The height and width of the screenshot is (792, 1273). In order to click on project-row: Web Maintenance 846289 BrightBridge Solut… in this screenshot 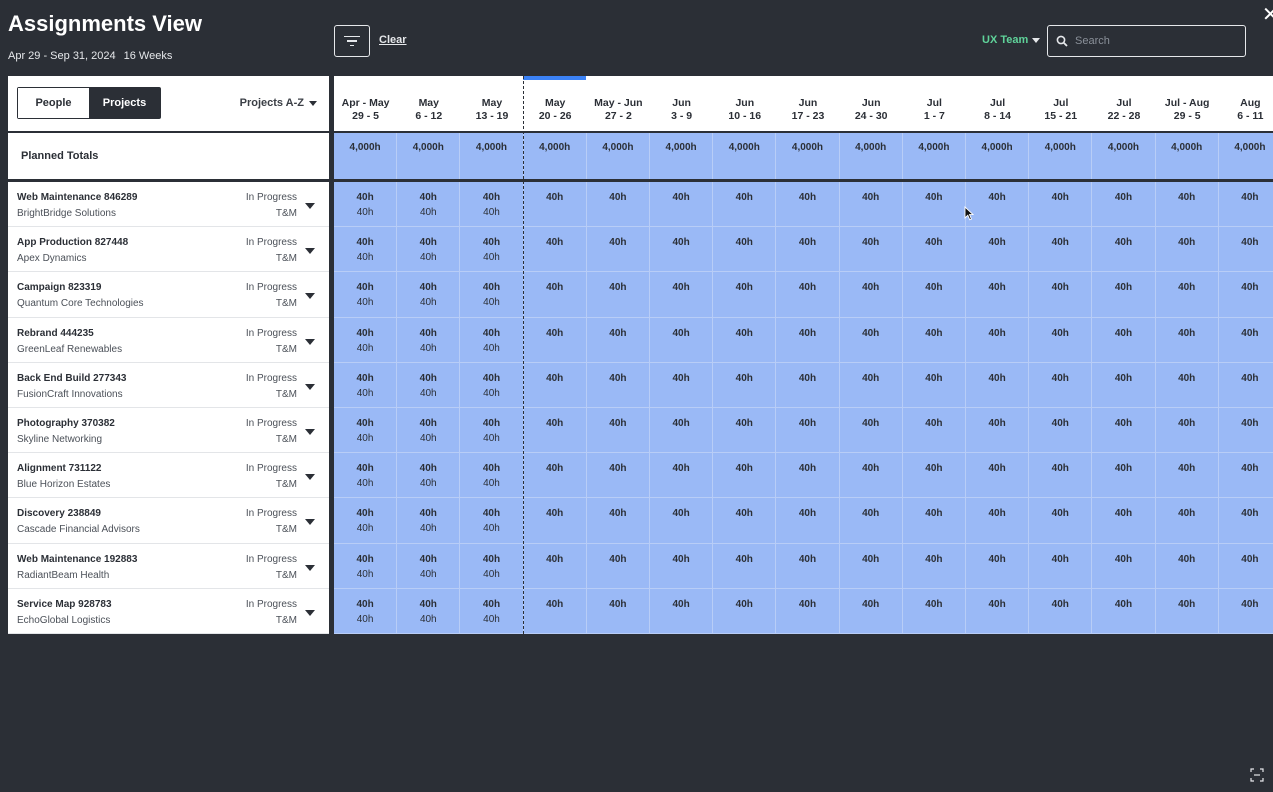, I will do `click(168, 205)`.